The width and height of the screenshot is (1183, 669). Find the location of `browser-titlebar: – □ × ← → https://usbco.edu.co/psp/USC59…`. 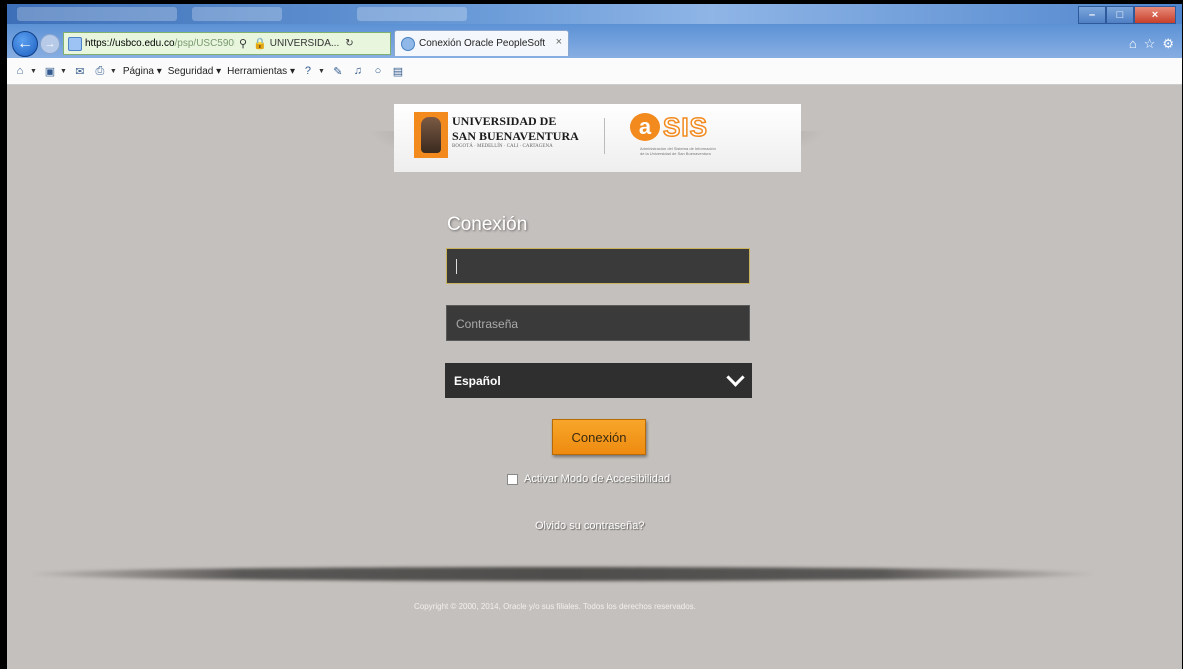

browser-titlebar: – □ × ← → https://usbco.edu.co/psp/USC59… is located at coordinates (594, 31).